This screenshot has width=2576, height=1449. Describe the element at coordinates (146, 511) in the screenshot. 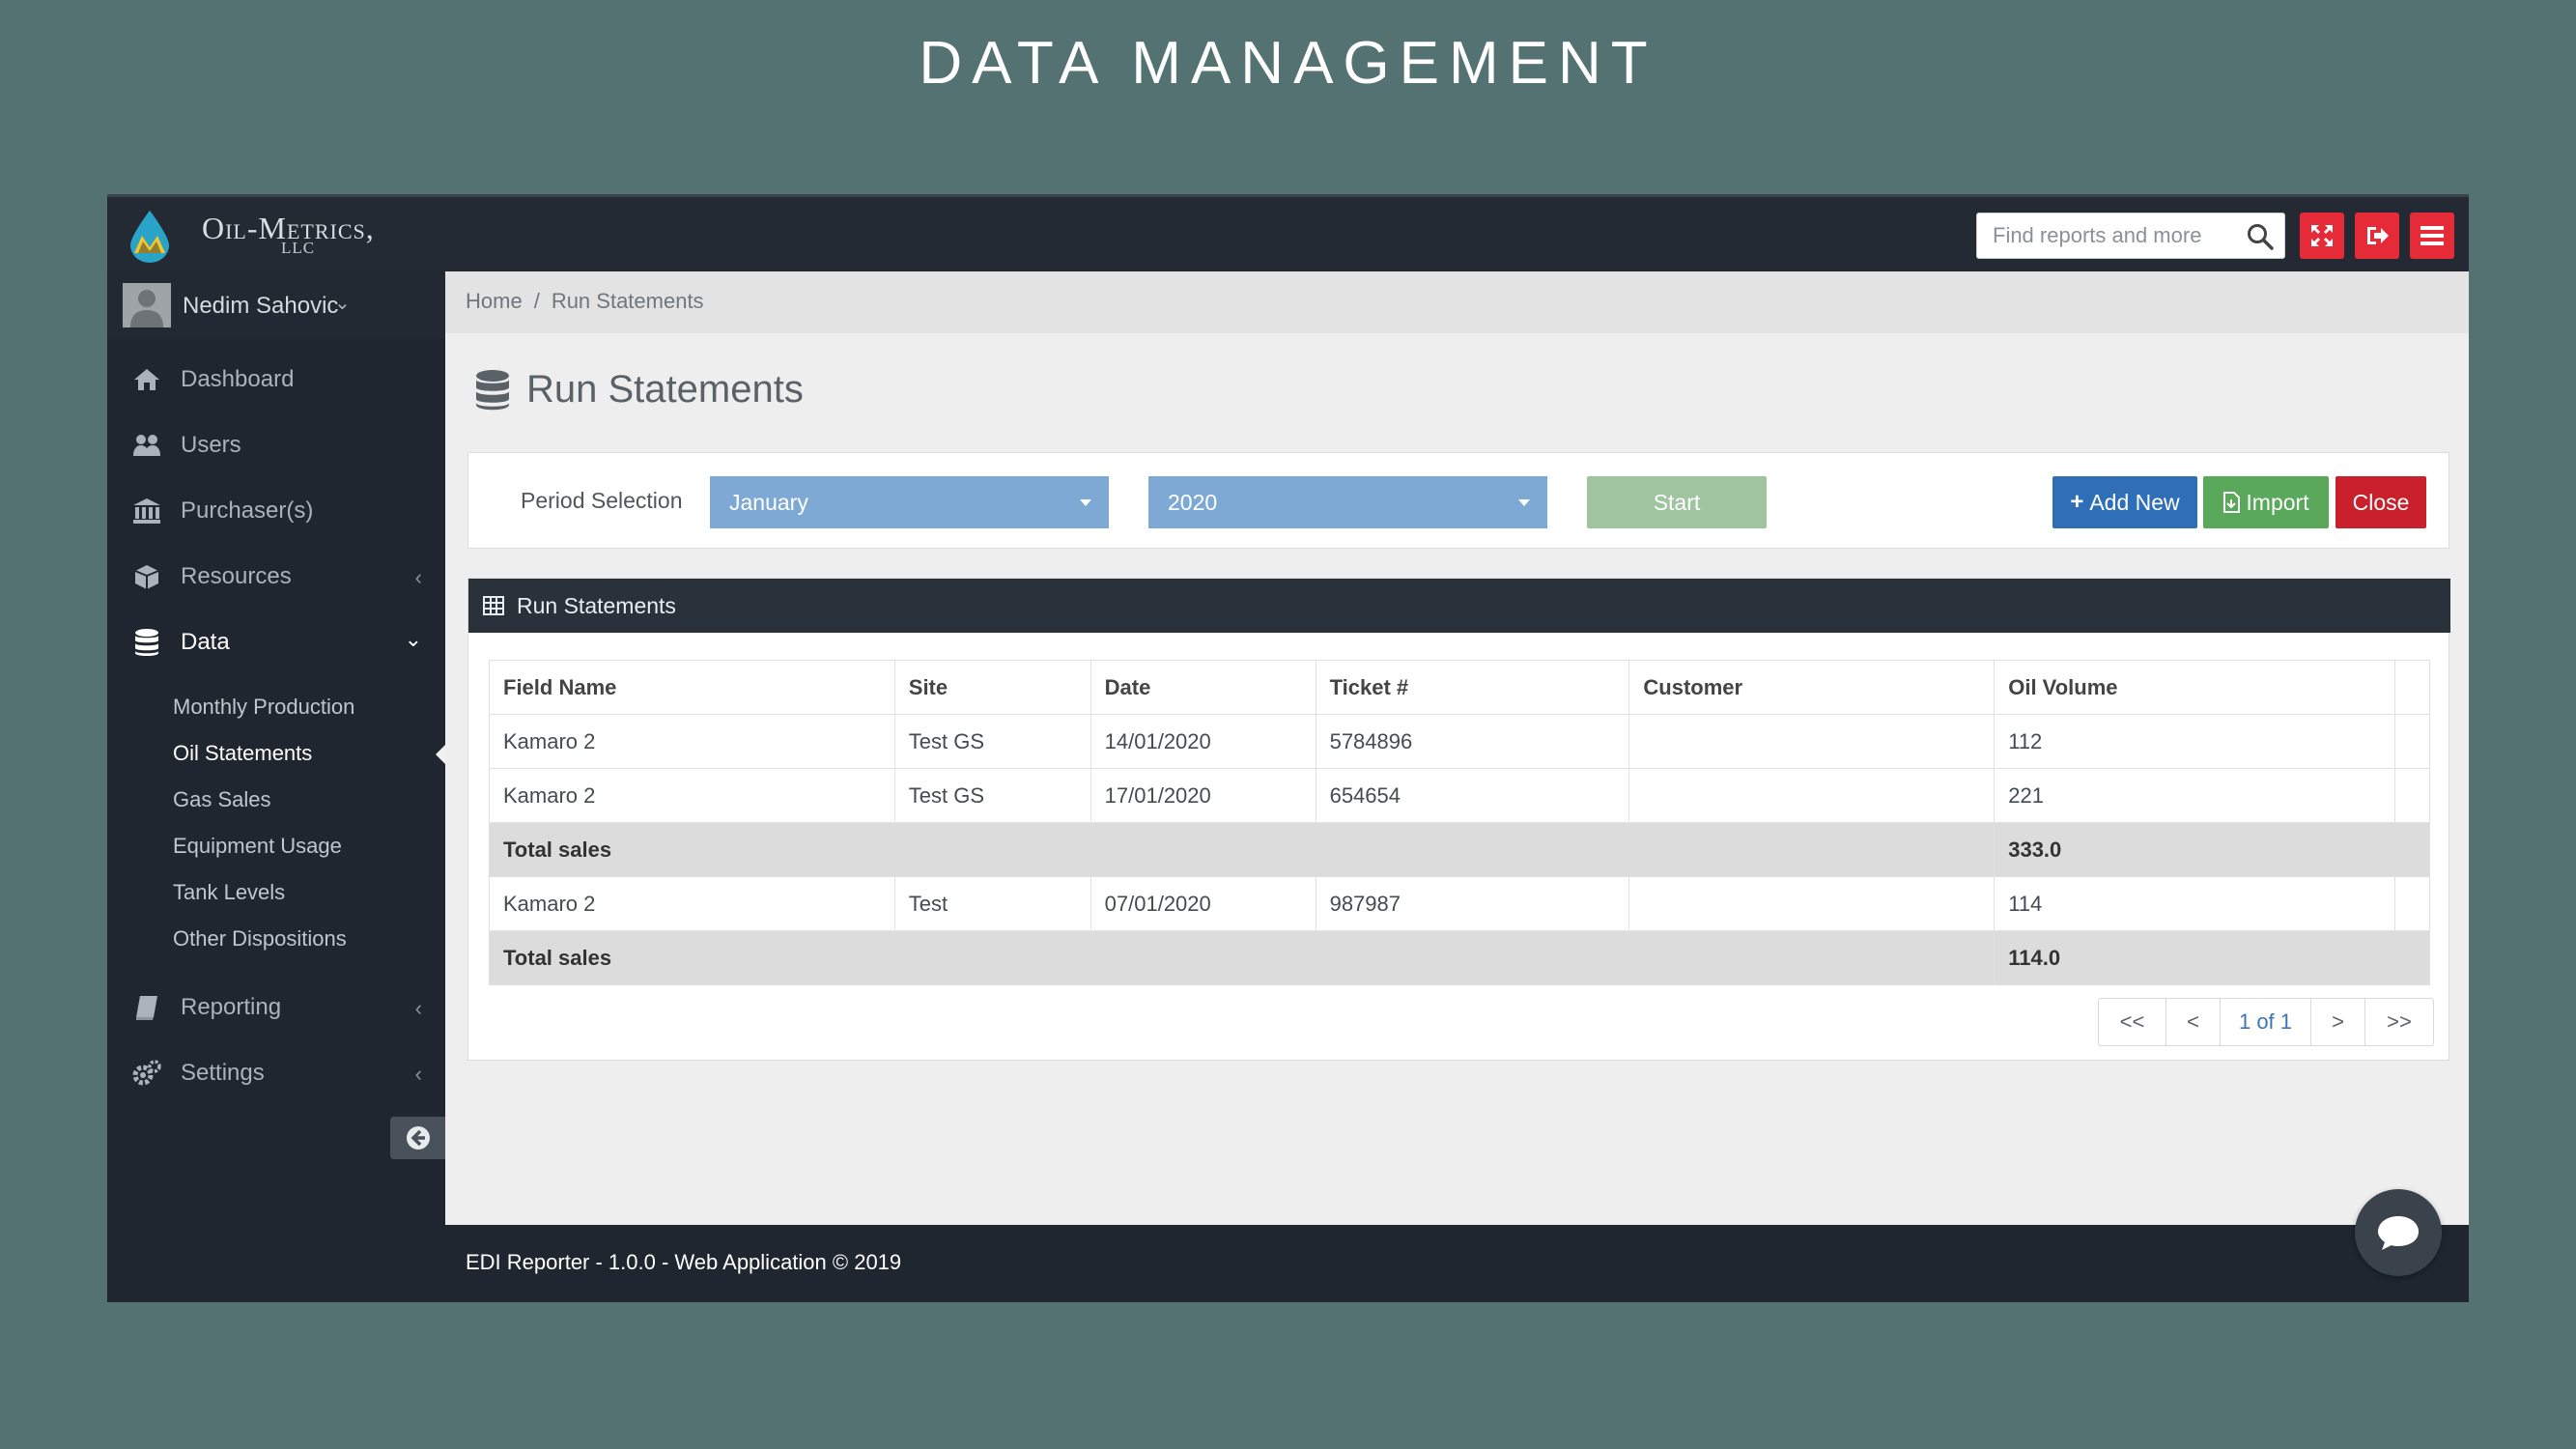

I see `bank-icon` at that location.